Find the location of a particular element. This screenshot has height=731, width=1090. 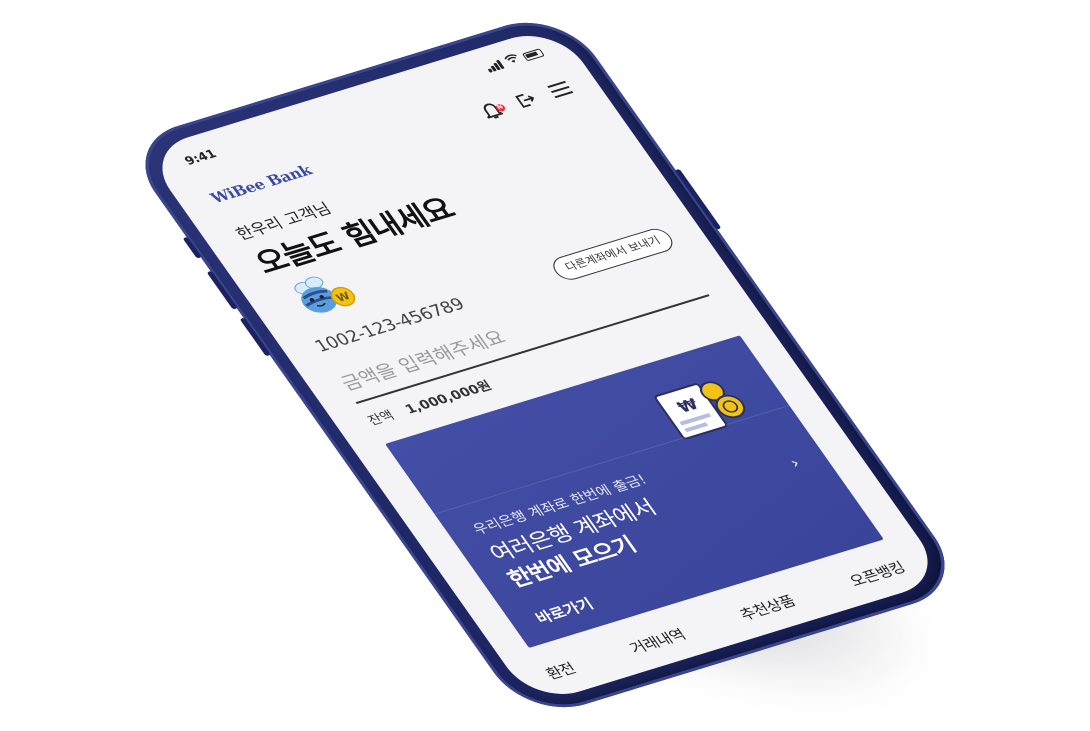

balance-label: 잔액 is located at coordinates (381, 418).